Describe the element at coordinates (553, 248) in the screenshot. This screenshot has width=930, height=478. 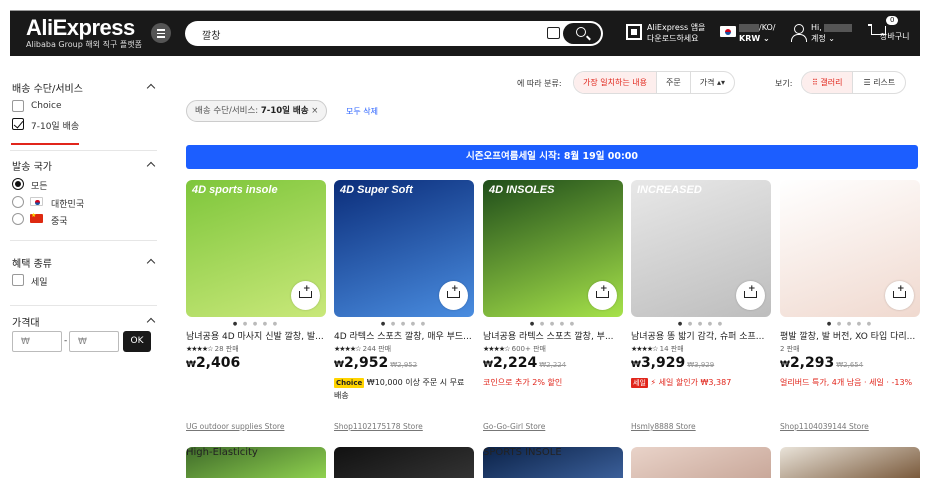
I see `product-image: 4D INSOLES` at that location.